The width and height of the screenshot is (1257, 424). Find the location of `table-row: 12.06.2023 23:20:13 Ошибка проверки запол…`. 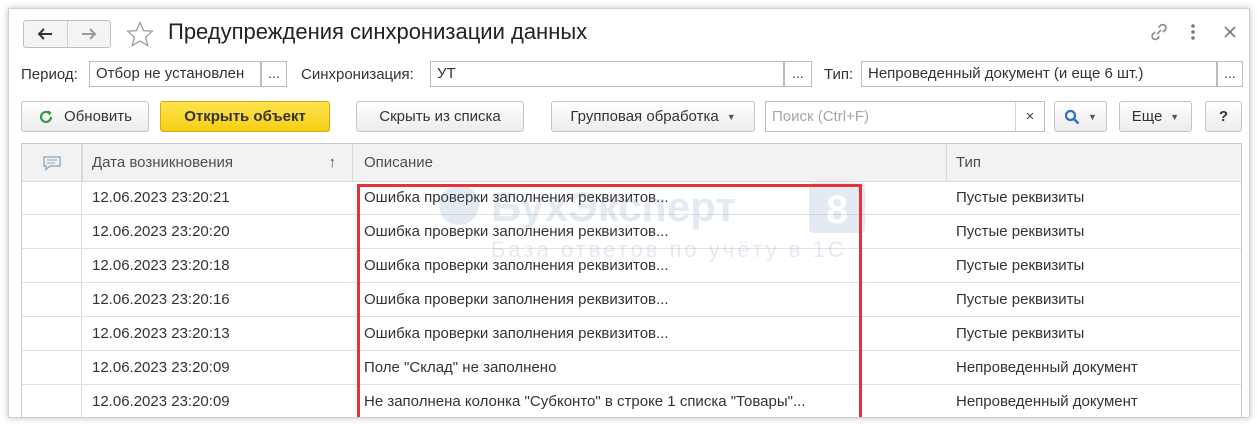

table-row: 12.06.2023 23:20:13 Ошибка проверки запол… is located at coordinates (631, 334).